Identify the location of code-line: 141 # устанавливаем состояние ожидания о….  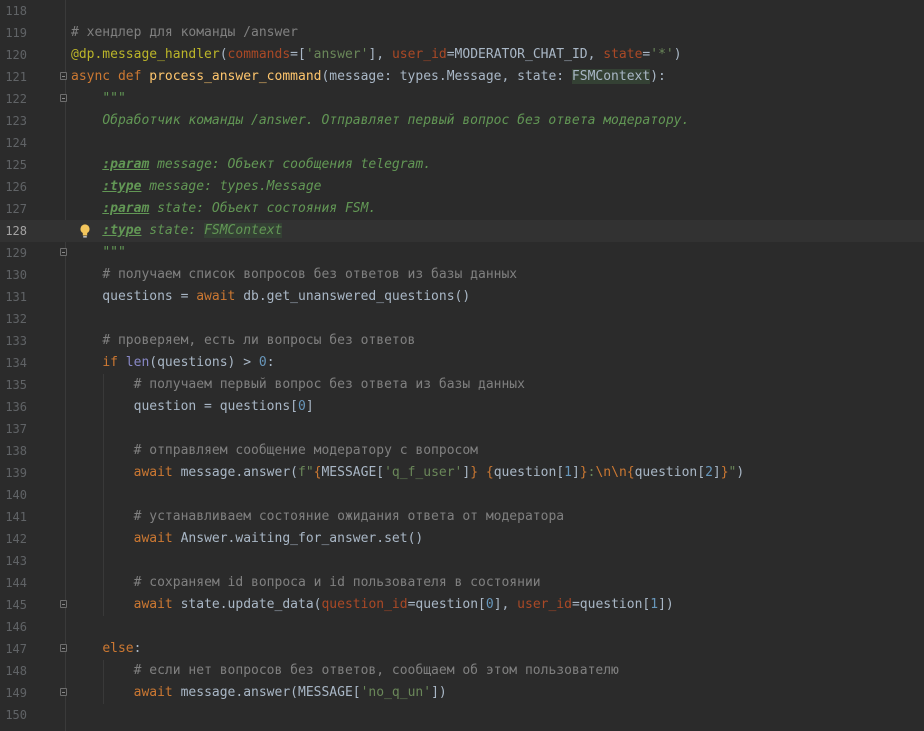
(462, 517).